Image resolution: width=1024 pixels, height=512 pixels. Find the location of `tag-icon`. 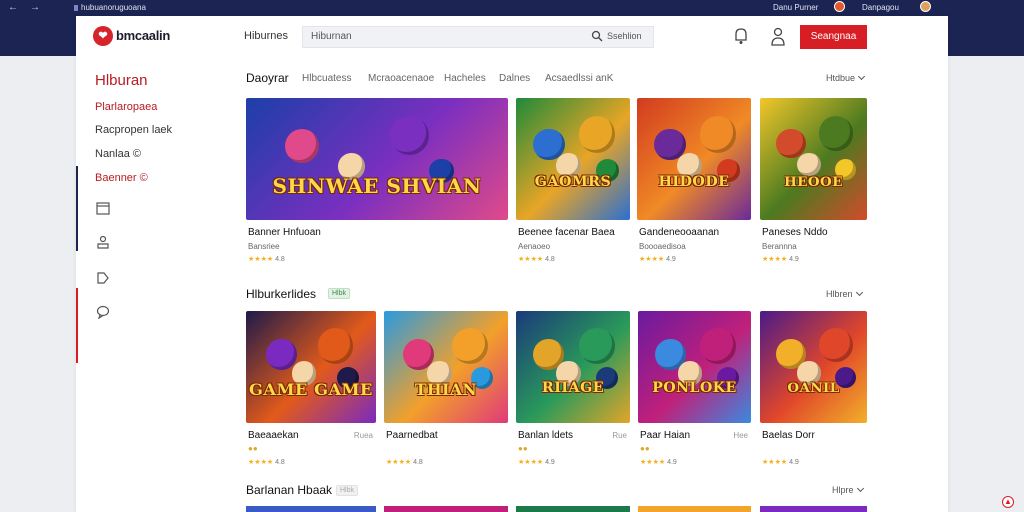

tag-icon is located at coordinates (103, 278).